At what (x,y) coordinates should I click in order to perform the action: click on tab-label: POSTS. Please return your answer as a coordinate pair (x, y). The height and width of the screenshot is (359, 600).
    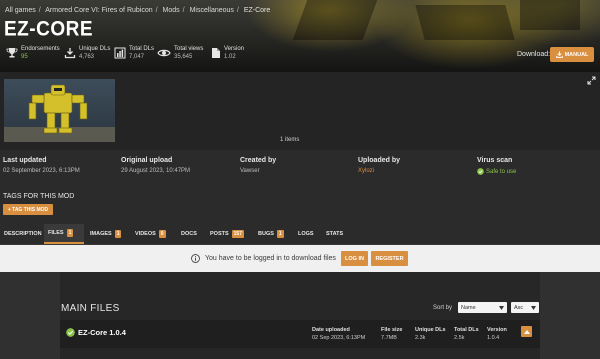
    Looking at the image, I should click on (219, 234).